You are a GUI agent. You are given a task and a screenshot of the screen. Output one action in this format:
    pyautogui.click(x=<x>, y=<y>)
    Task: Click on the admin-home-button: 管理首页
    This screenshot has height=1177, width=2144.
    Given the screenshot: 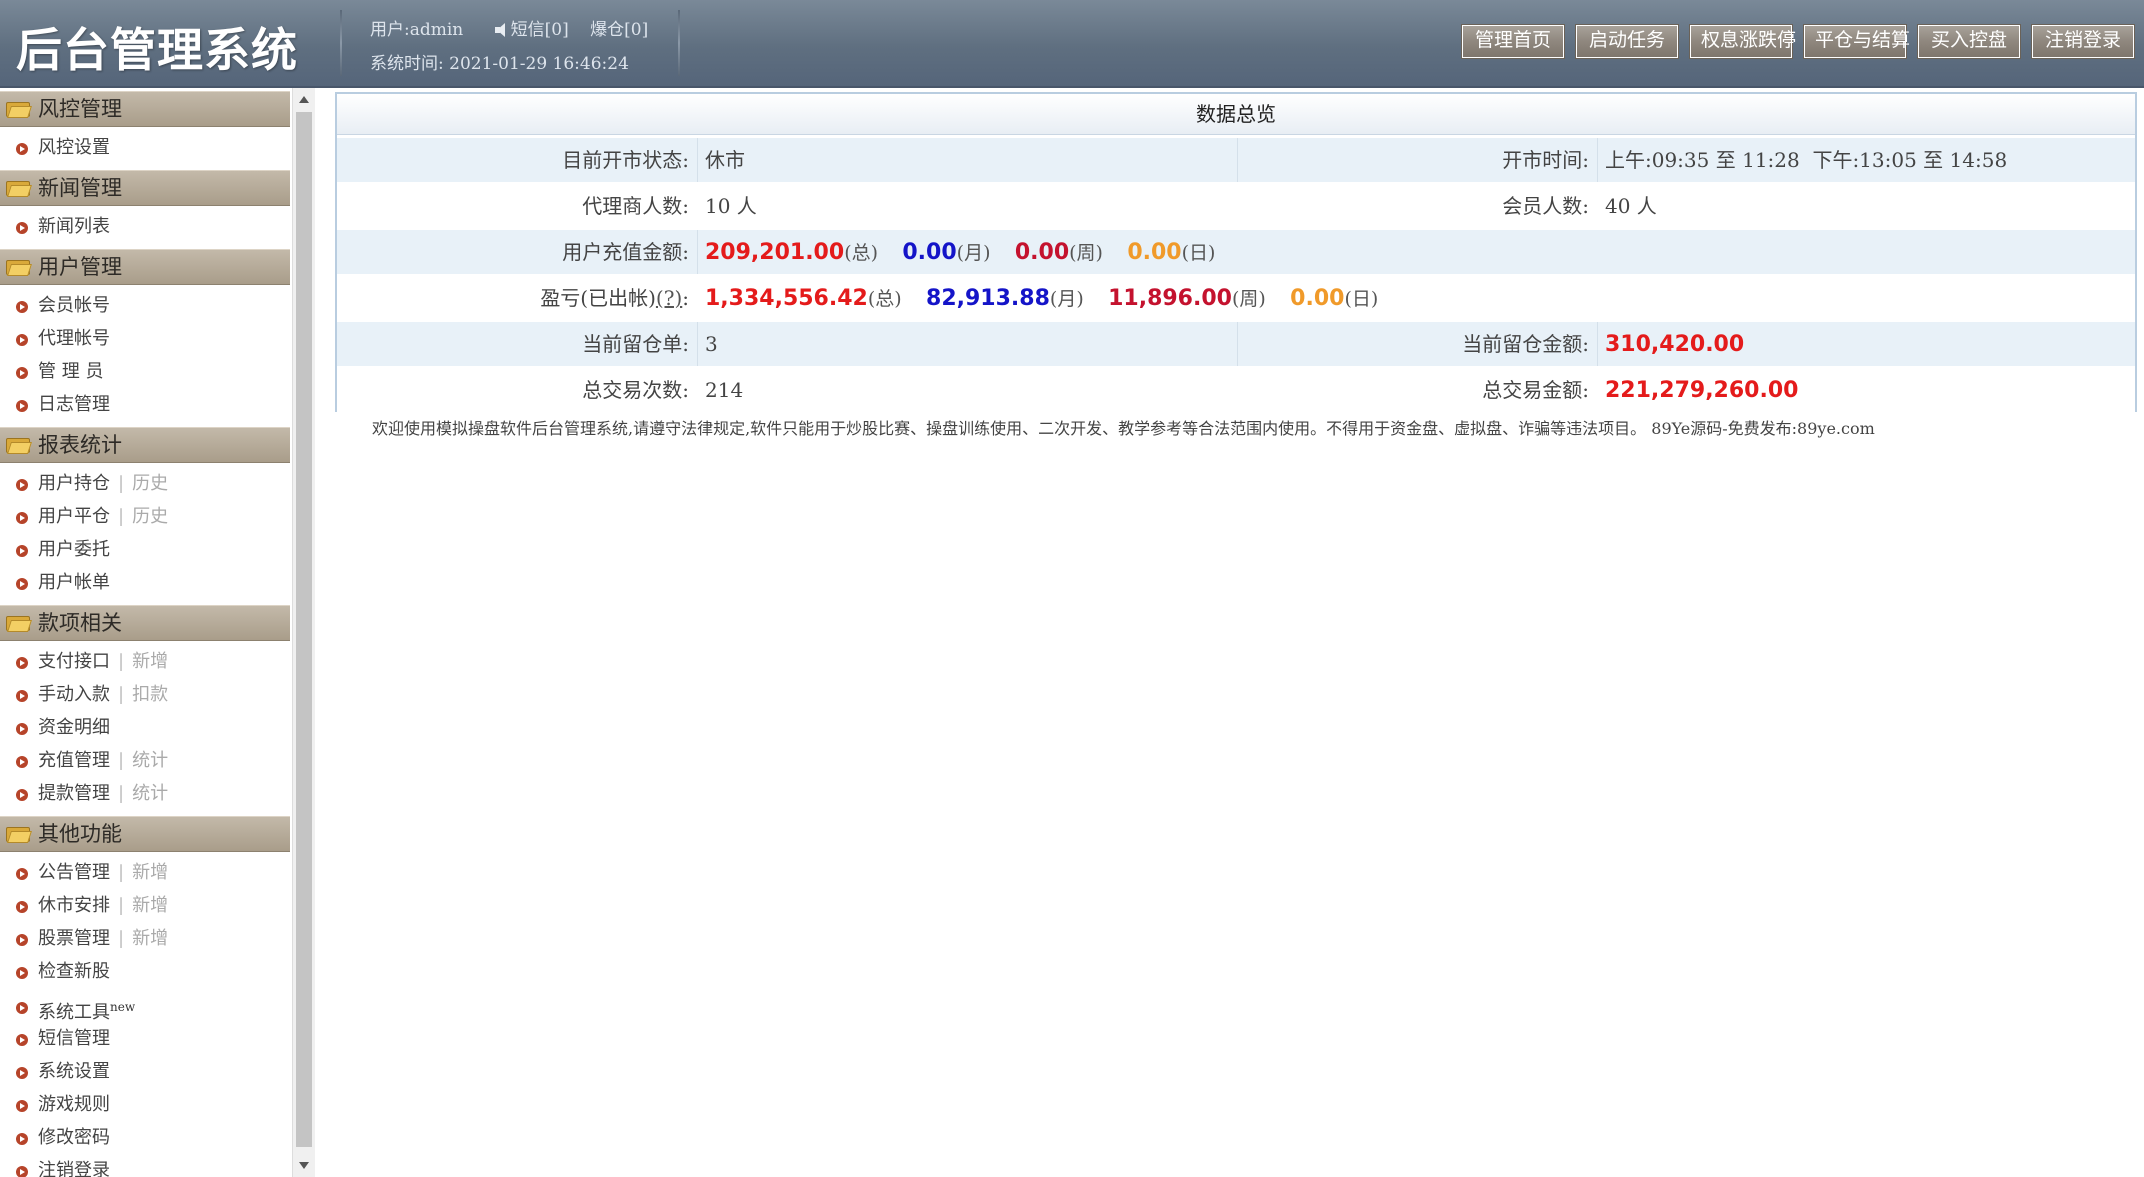 What is the action you would take?
    pyautogui.click(x=1513, y=41)
    